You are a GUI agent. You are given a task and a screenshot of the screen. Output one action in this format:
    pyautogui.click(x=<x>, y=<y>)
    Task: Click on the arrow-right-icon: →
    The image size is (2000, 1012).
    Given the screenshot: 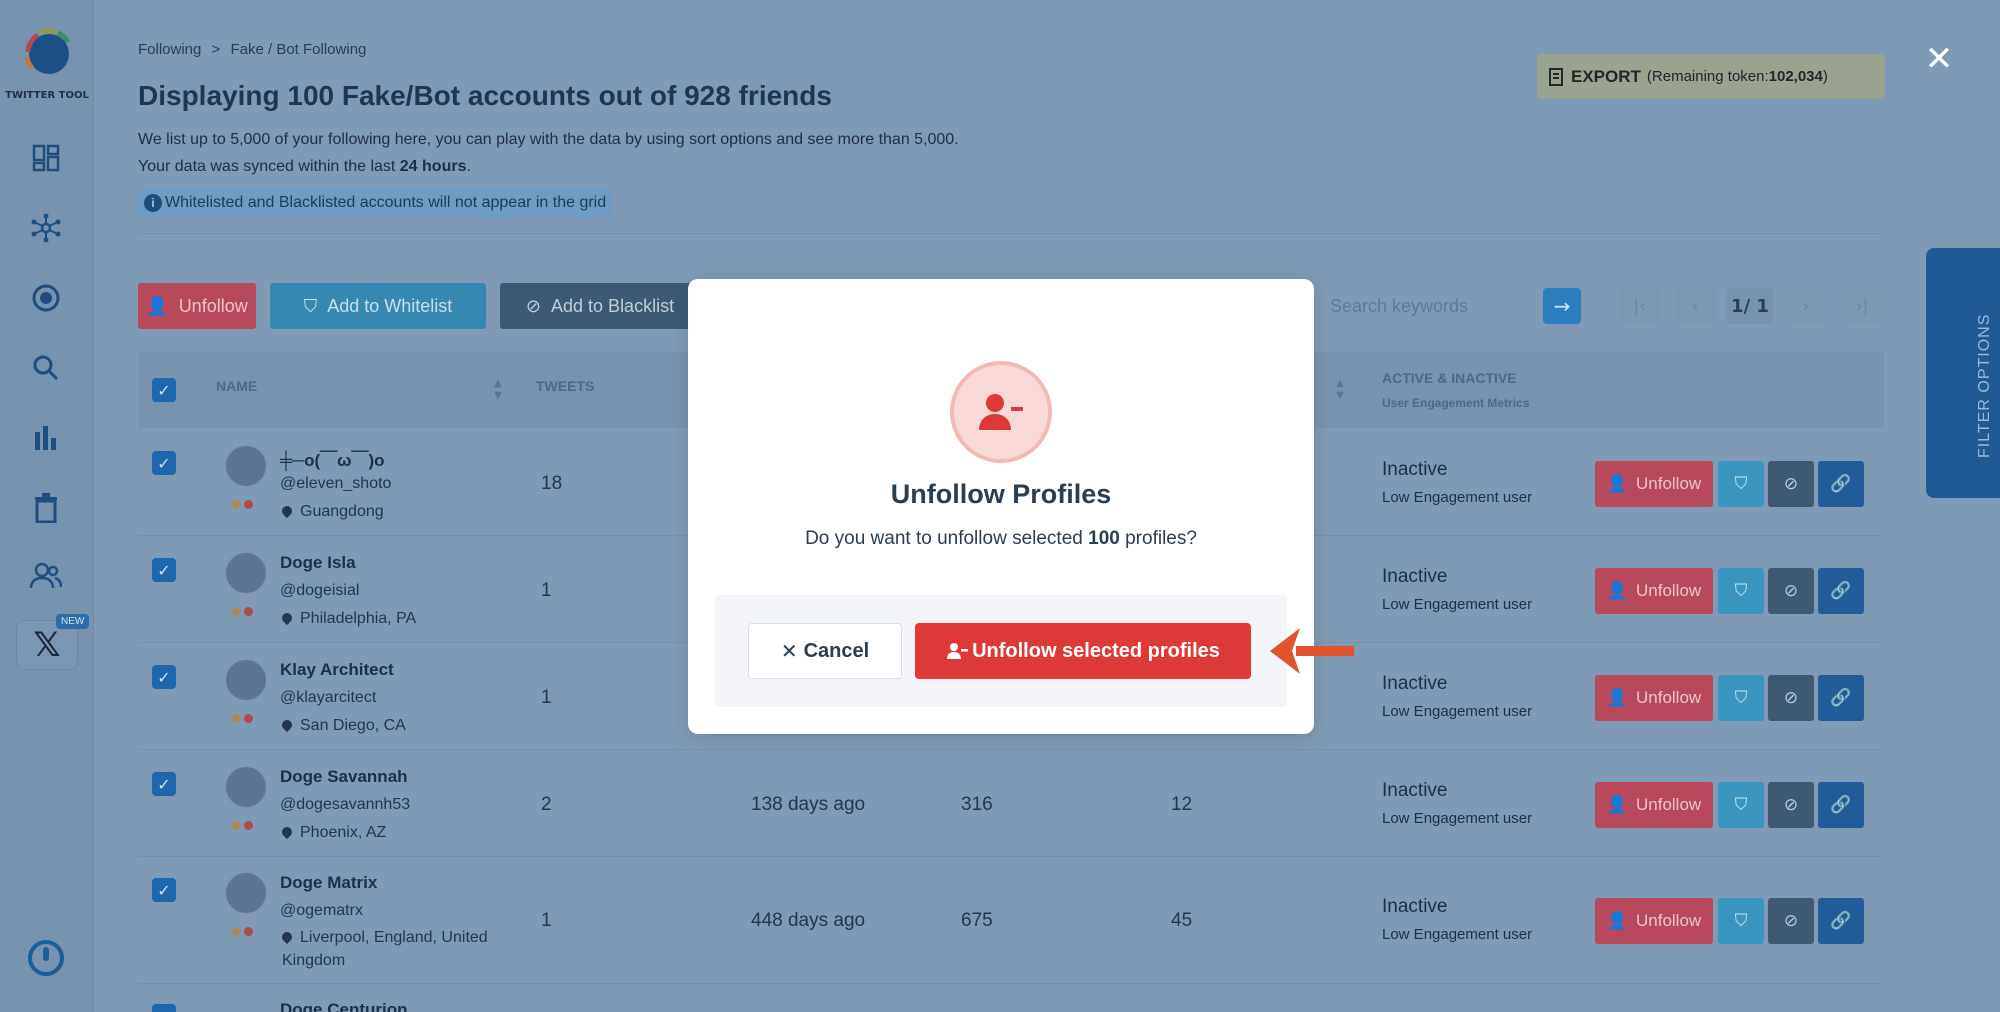 What is the action you would take?
    pyautogui.click(x=1562, y=306)
    